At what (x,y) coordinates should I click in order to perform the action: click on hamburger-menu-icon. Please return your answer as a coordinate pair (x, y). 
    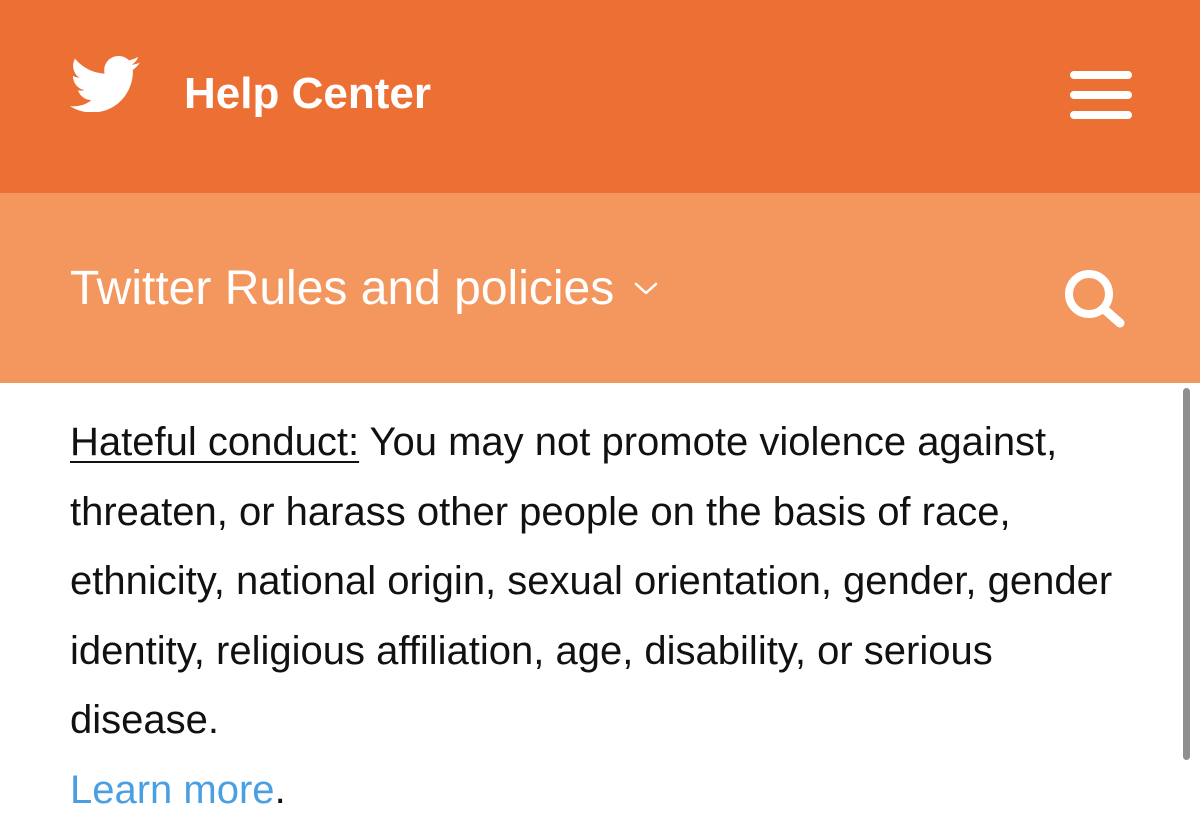
    Looking at the image, I should click on (1101, 95).